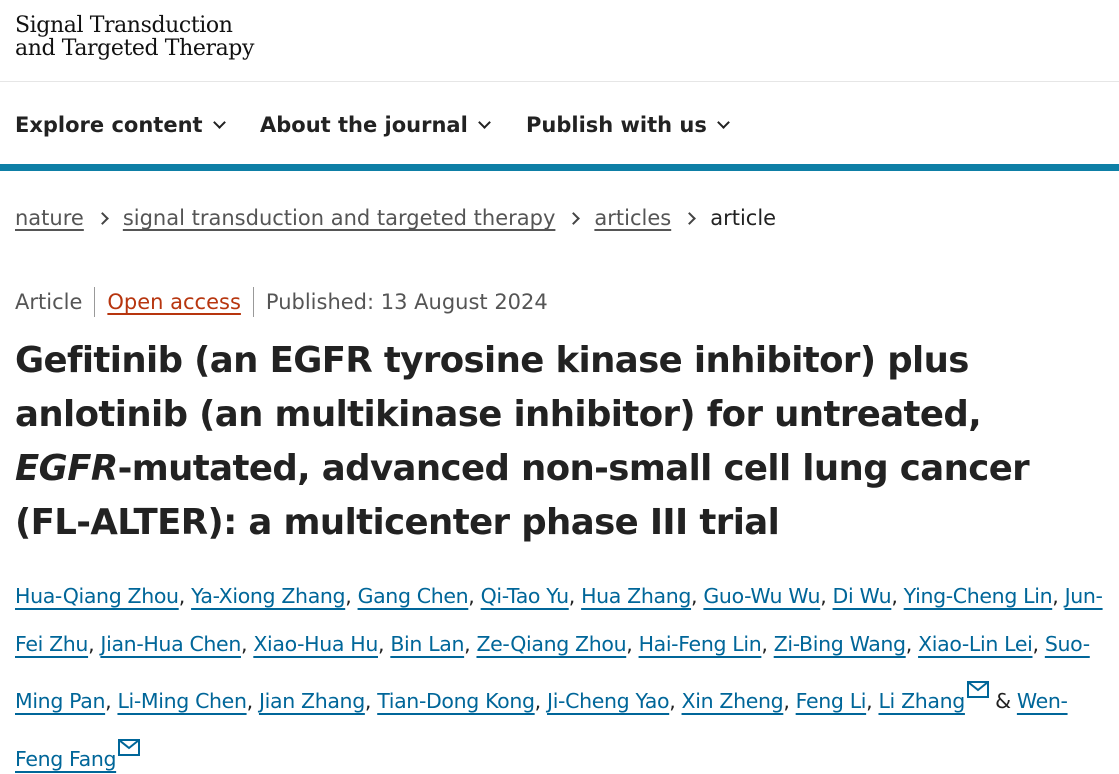  What do you see at coordinates (559, 167) in the screenshot?
I see `nav-accent-bar` at bounding box center [559, 167].